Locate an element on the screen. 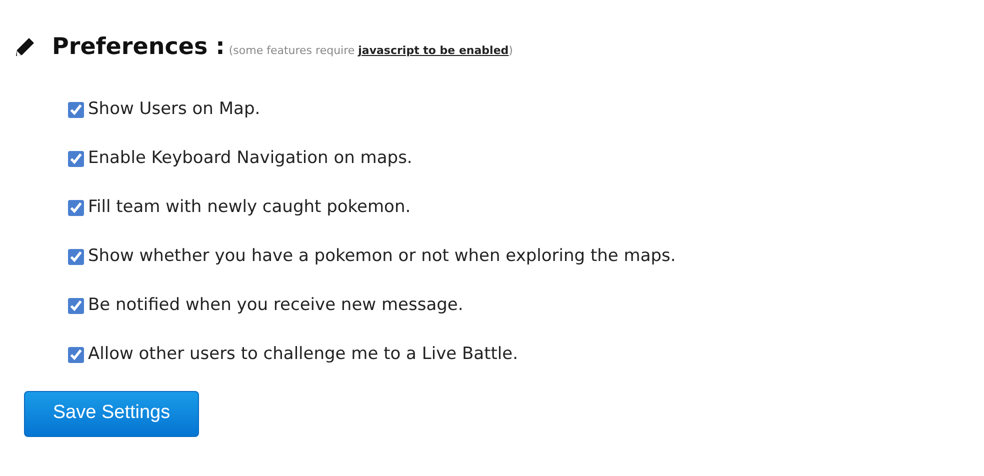 Image resolution: width=984 pixels, height=476 pixels. requirement-note: (some features require javascript to be enabled) is located at coordinates (370, 51).